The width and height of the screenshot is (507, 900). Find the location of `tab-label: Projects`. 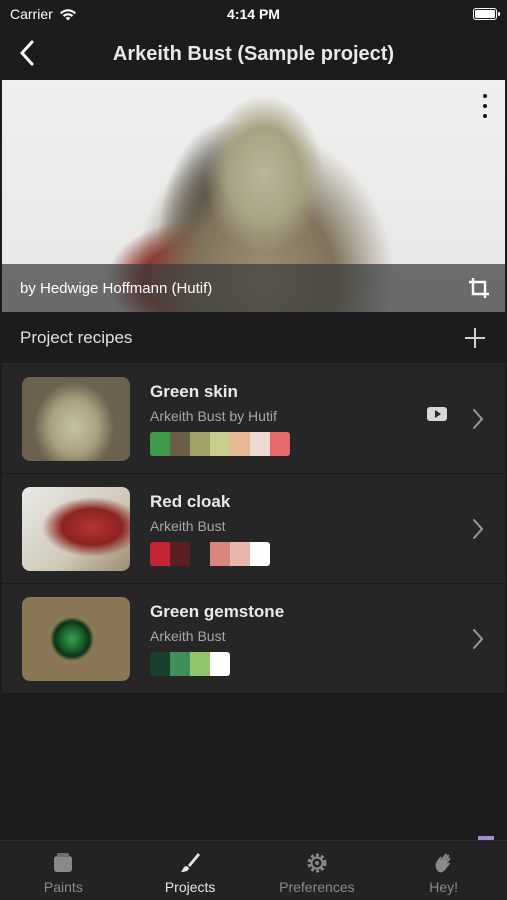

tab-label: Projects is located at coordinates (190, 887).